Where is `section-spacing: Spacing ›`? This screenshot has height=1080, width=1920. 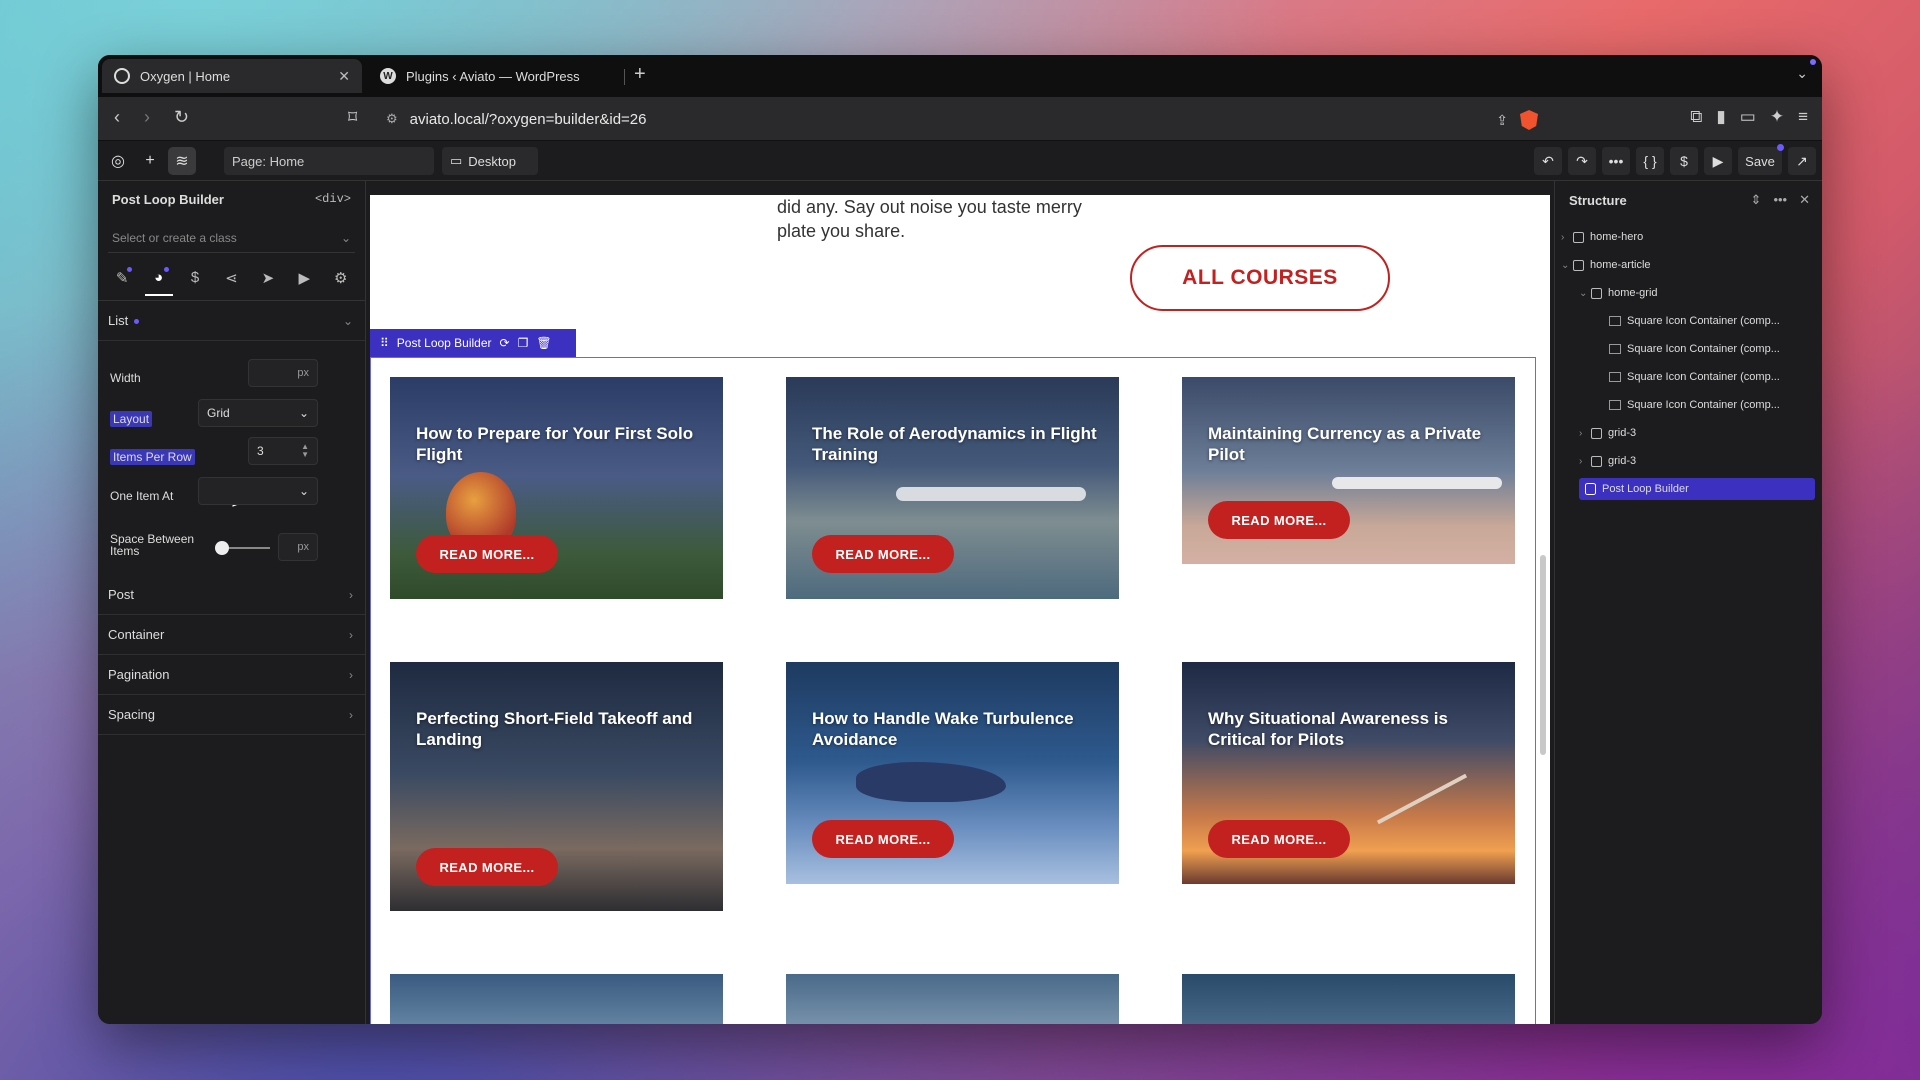 section-spacing: Spacing › is located at coordinates (231, 715).